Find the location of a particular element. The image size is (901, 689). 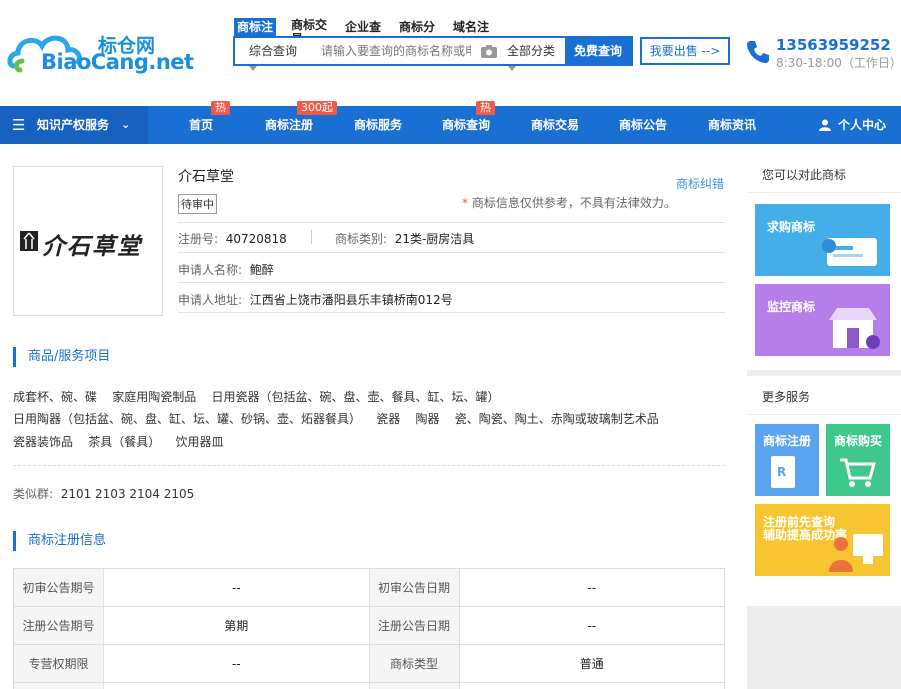

table-header-cell: 专营权期限 is located at coordinates (58, 663).